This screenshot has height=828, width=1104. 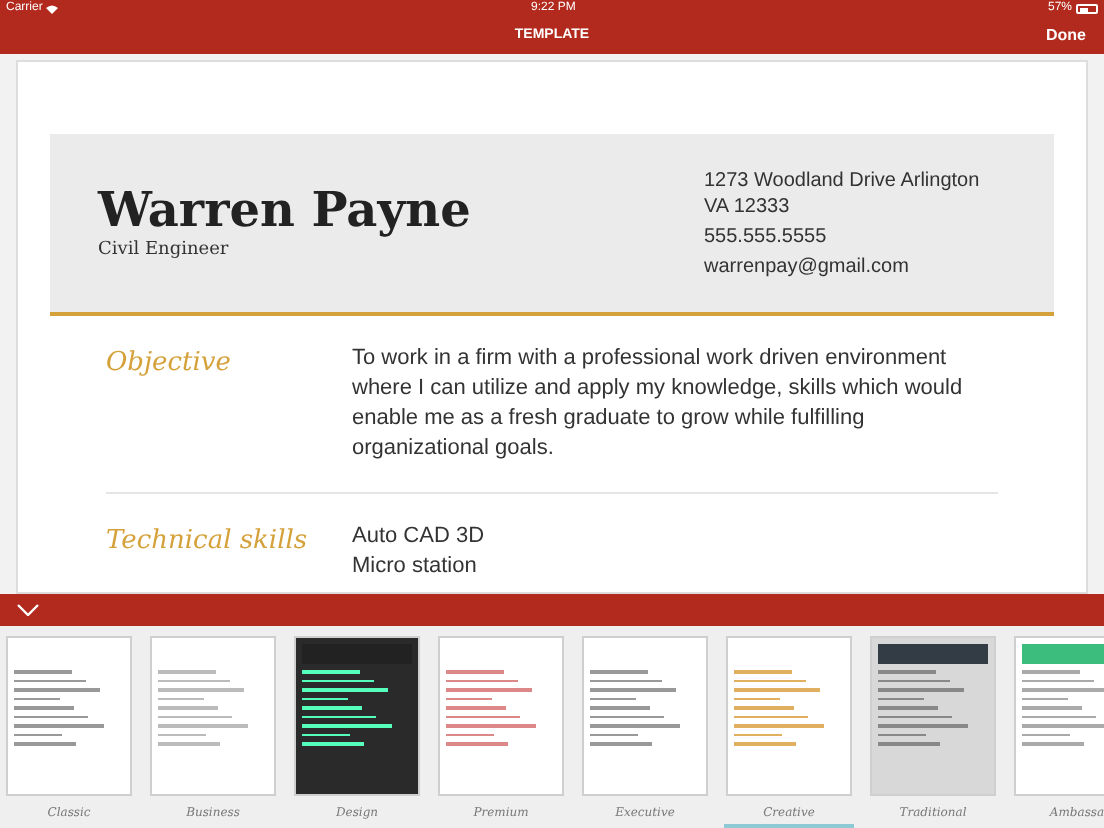 I want to click on section-heading: Technical skills, so click(x=208, y=542).